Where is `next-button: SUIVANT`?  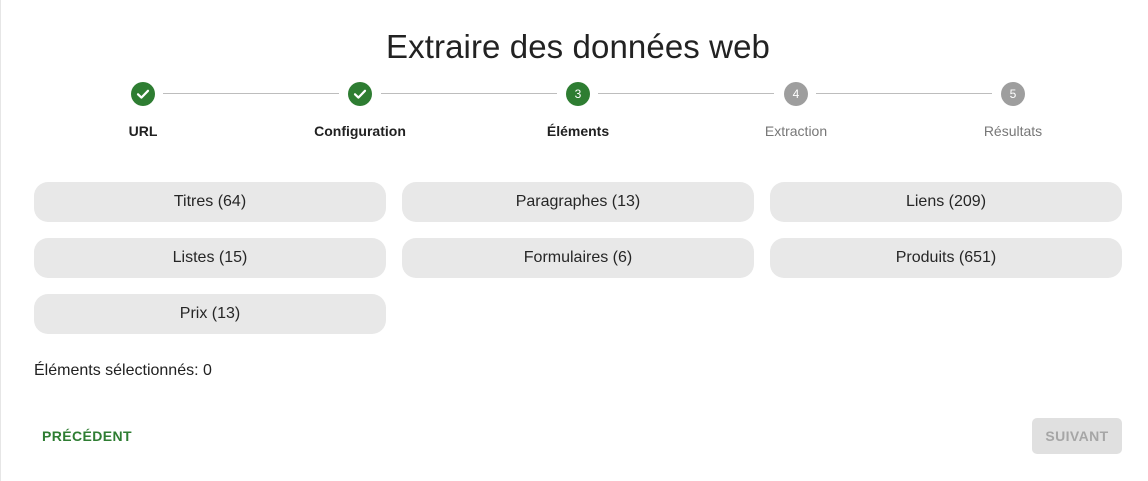
next-button: SUIVANT is located at coordinates (1077, 436).